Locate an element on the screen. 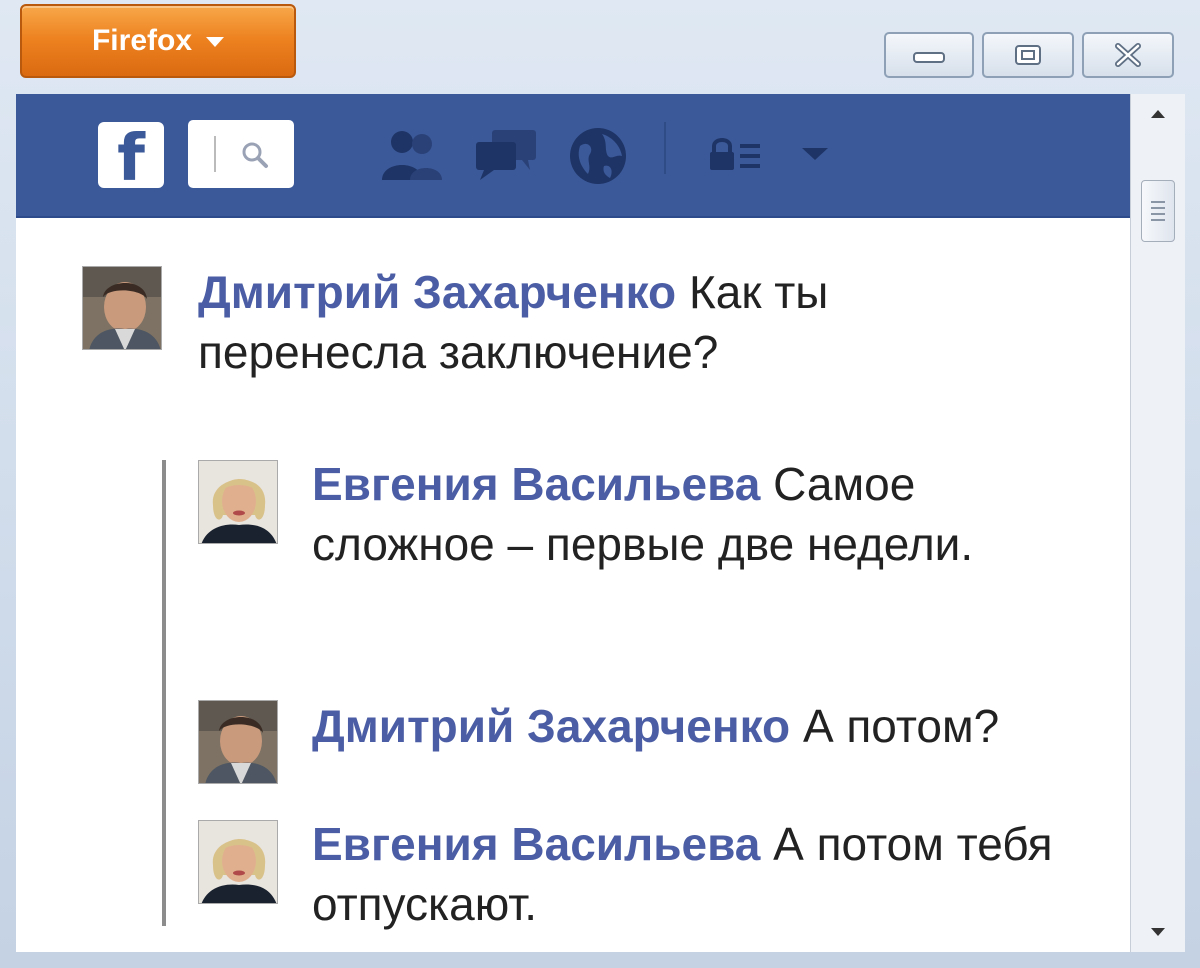  restore-icon is located at coordinates (1028, 55).